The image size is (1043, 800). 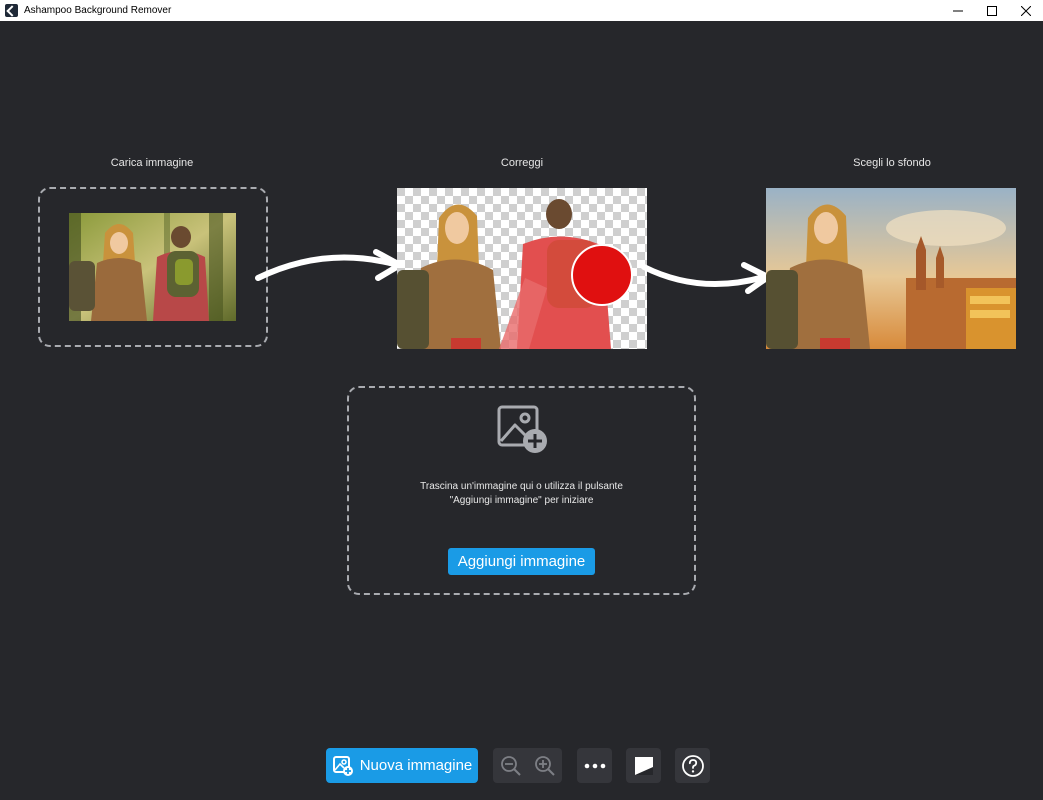 What do you see at coordinates (522, 429) in the screenshot?
I see `add-image-icon` at bounding box center [522, 429].